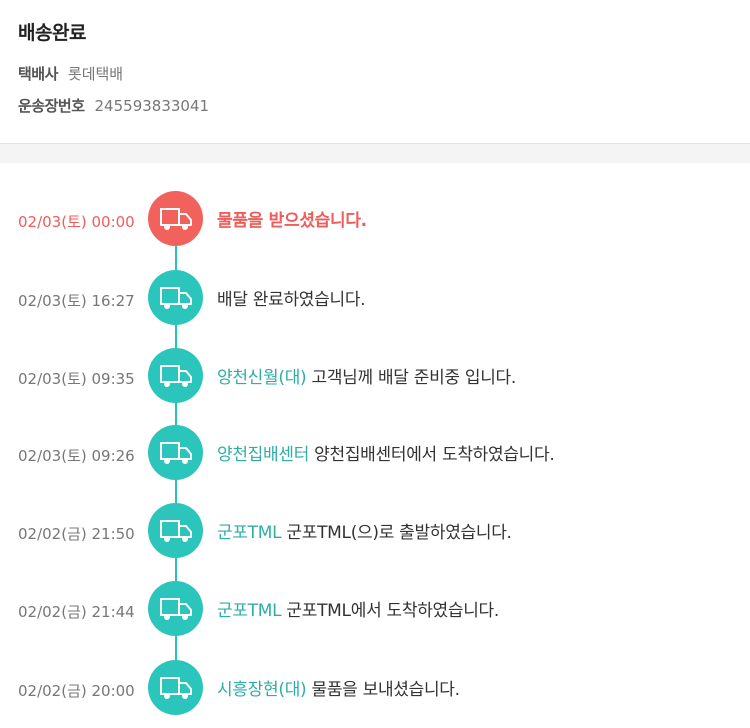 The image size is (750, 728). I want to click on event-time: 02/02(금) 20:00, so click(76, 691).